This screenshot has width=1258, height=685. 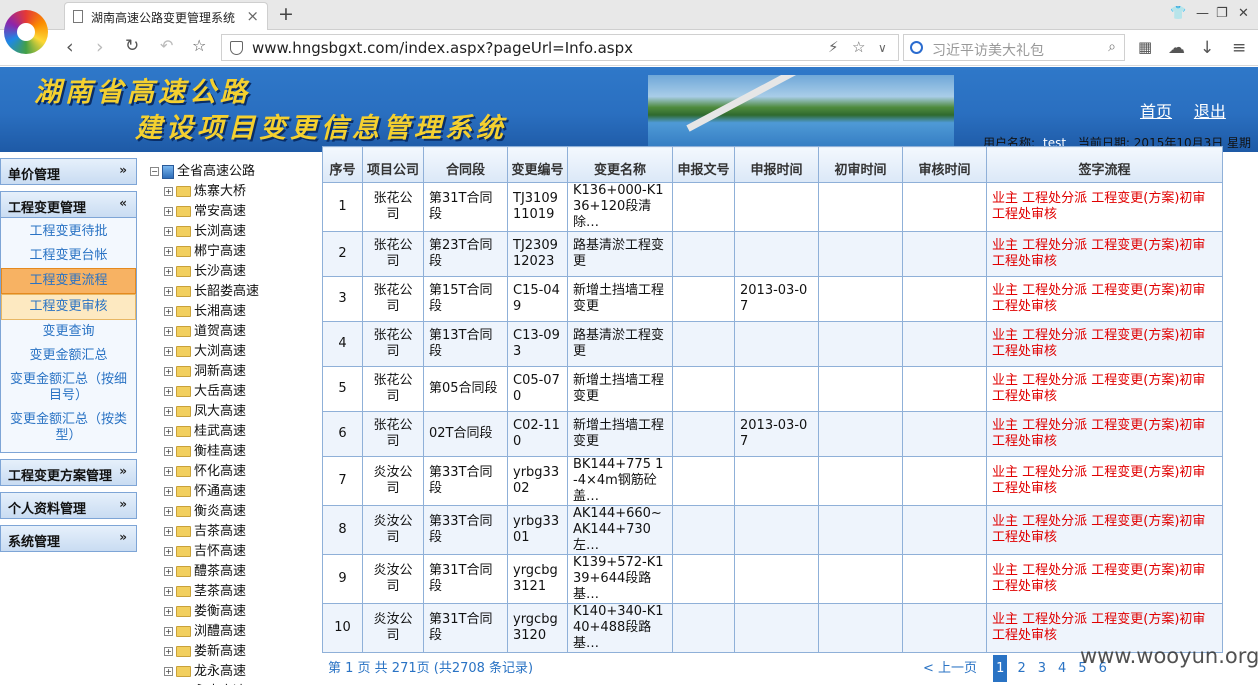 I want to click on search-input: 习近平访美大礼包, so click(x=988, y=50).